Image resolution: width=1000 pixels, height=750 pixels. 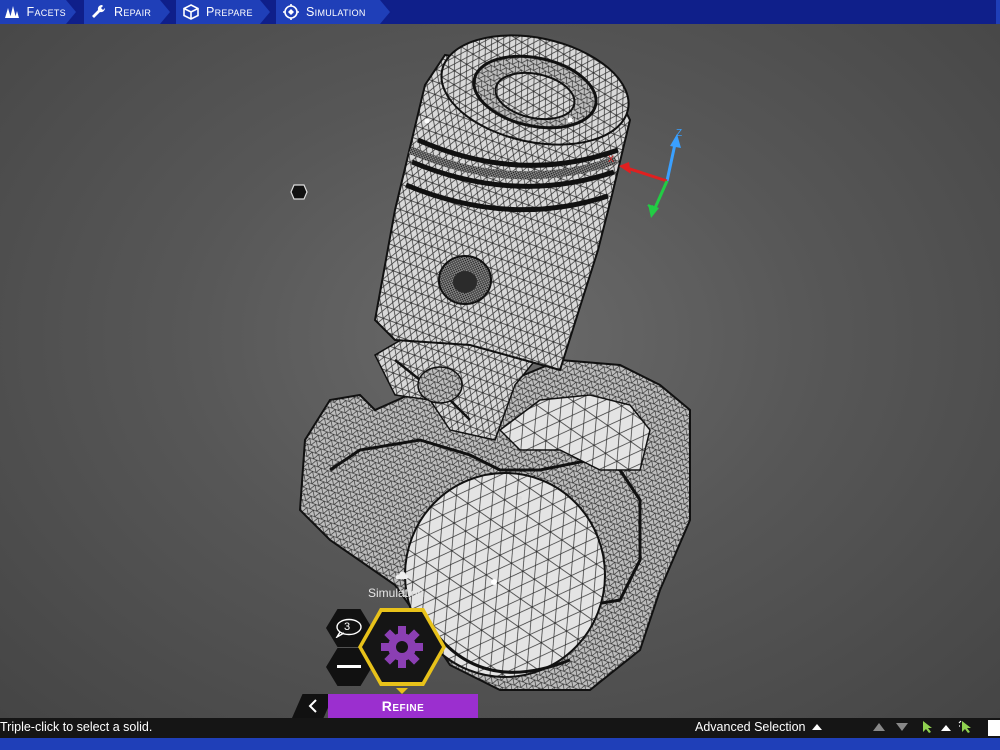 I want to click on ribbon-end, so click(x=998, y=12).